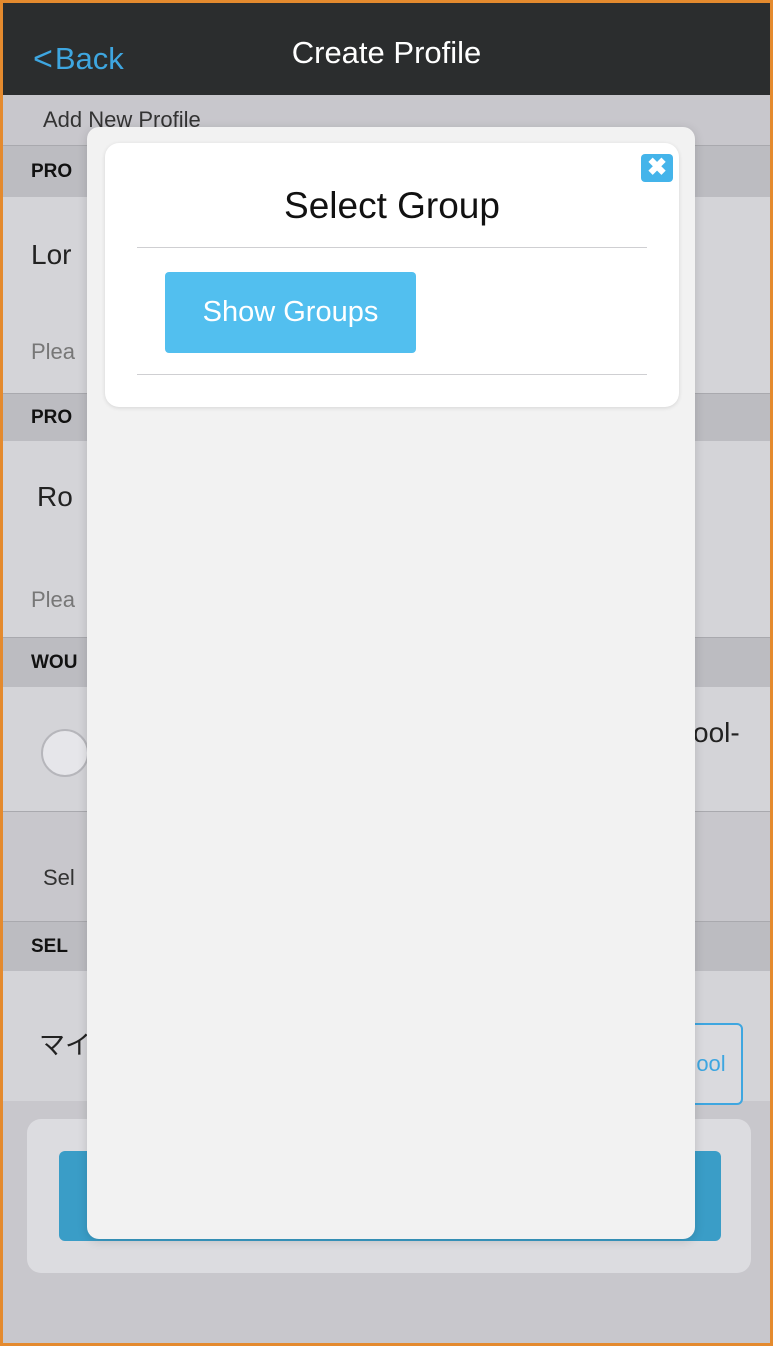 The image size is (773, 1346). What do you see at coordinates (65, 753) in the screenshot?
I see `radio-button` at bounding box center [65, 753].